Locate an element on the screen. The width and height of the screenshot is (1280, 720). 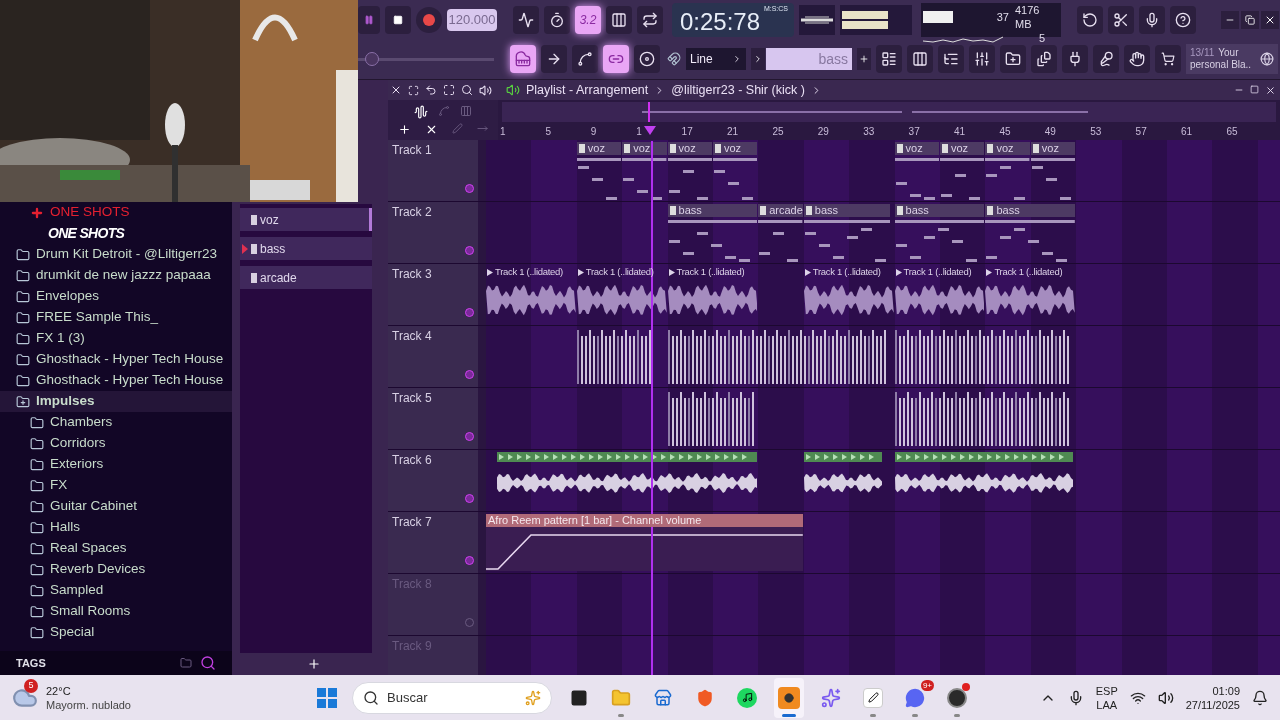
app-badge: 9+ is located at coordinates (927, 685).